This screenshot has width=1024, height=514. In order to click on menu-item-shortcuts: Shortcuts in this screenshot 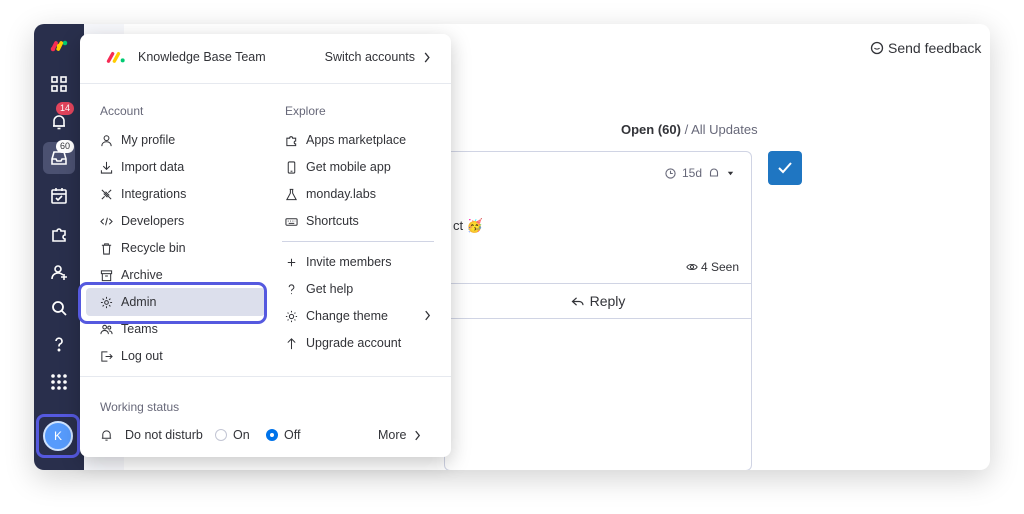, I will do `click(322, 221)`.